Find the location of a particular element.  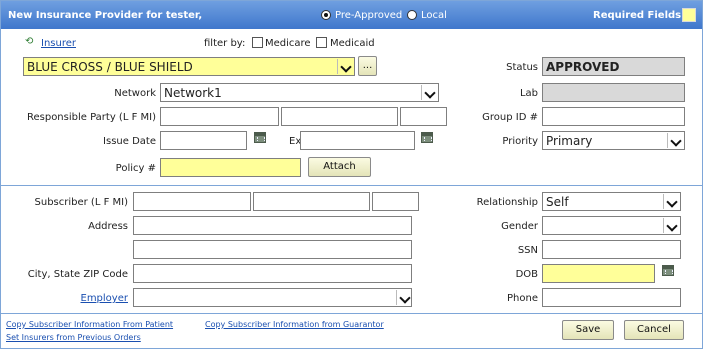

status-value: APPROVED is located at coordinates (583, 67).